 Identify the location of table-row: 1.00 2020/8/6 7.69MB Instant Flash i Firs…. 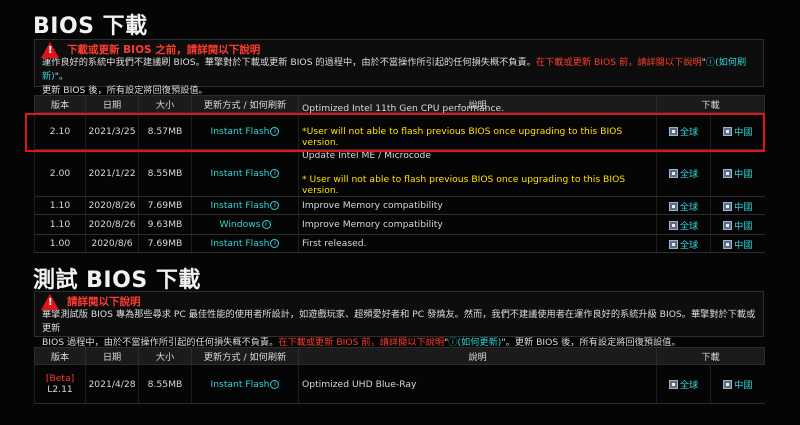
(399, 243).